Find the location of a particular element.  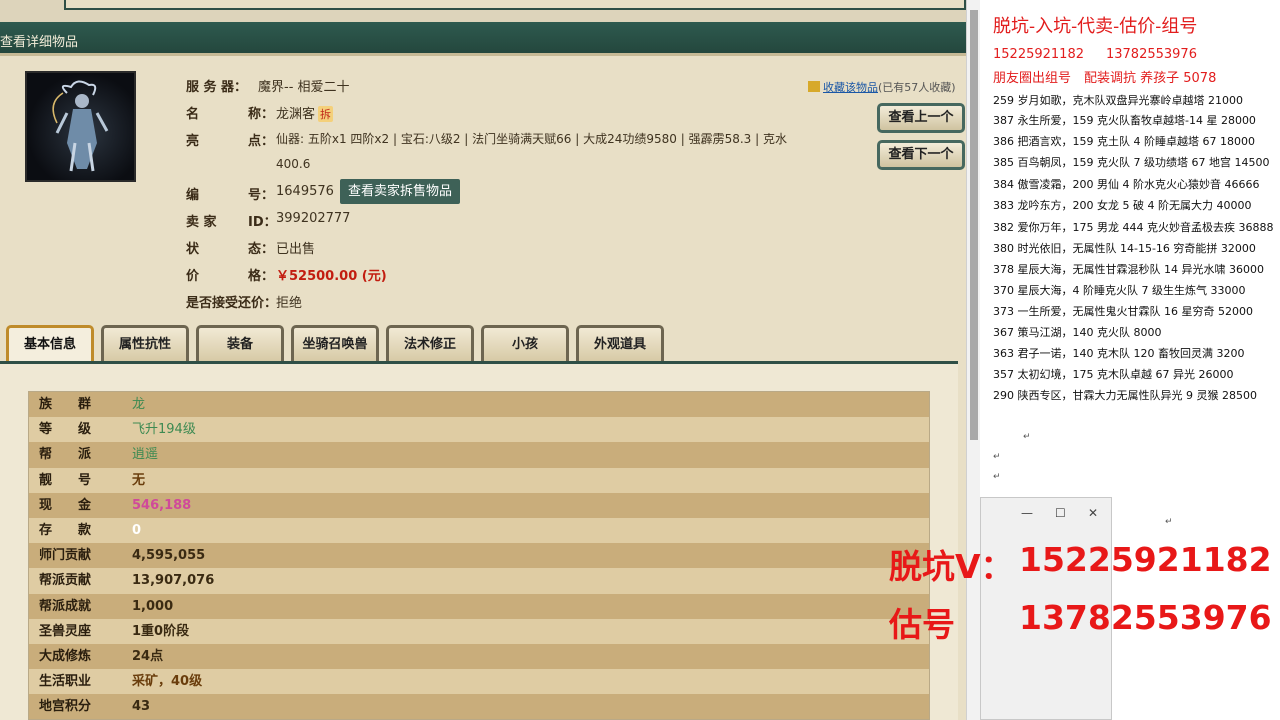

attr-key: 大成修炼 is located at coordinates (65, 656).